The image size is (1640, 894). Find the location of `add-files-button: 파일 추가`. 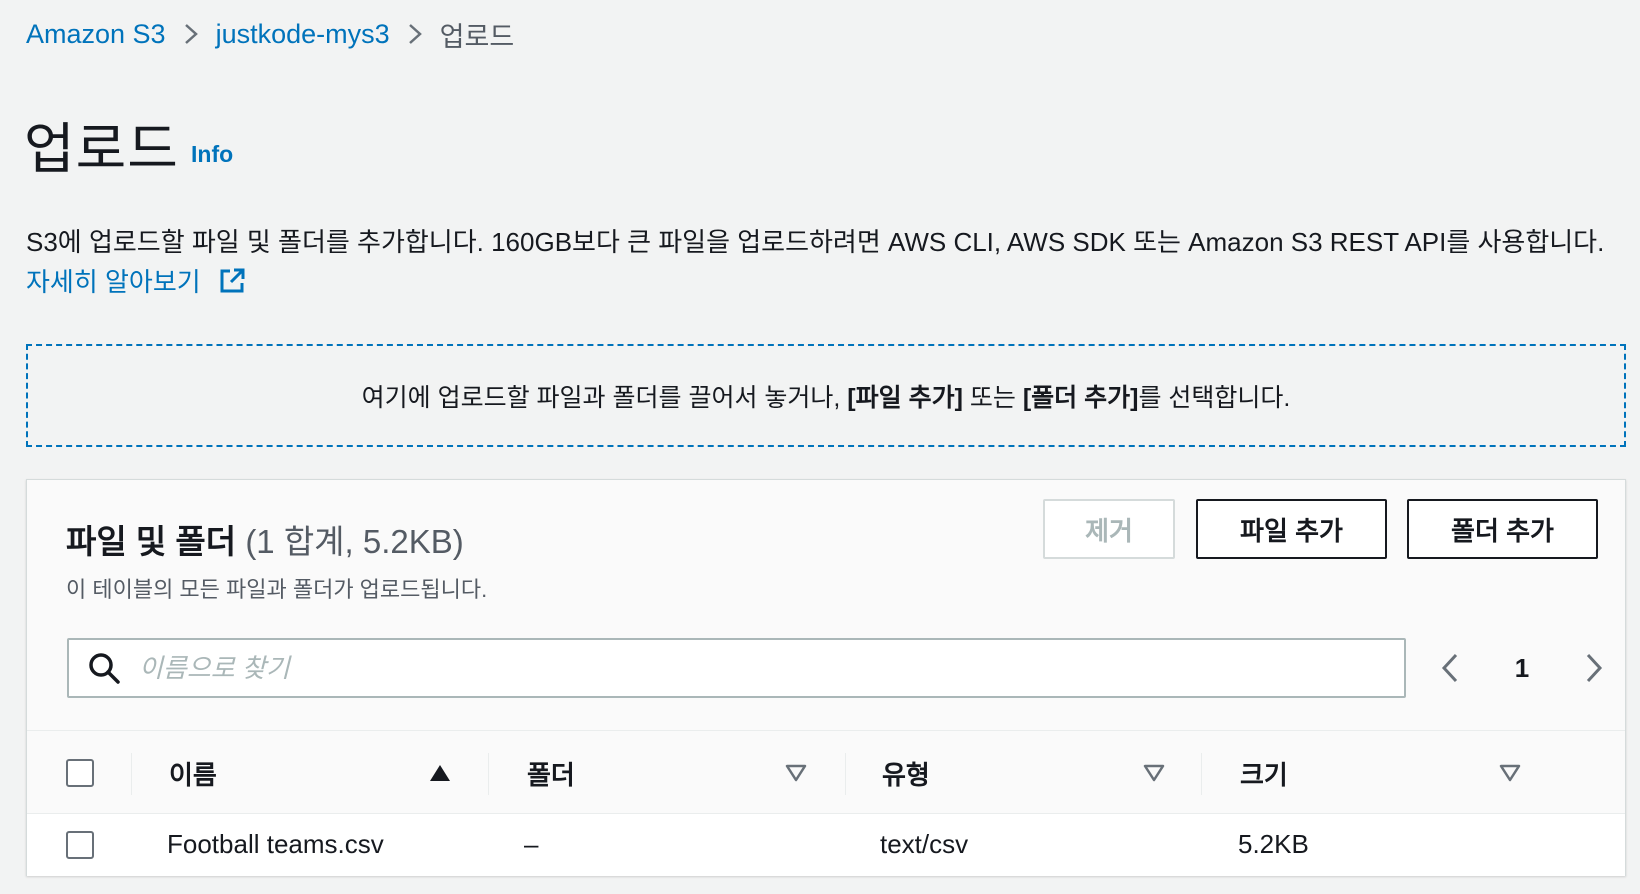

add-files-button: 파일 추가 is located at coordinates (1291, 529).